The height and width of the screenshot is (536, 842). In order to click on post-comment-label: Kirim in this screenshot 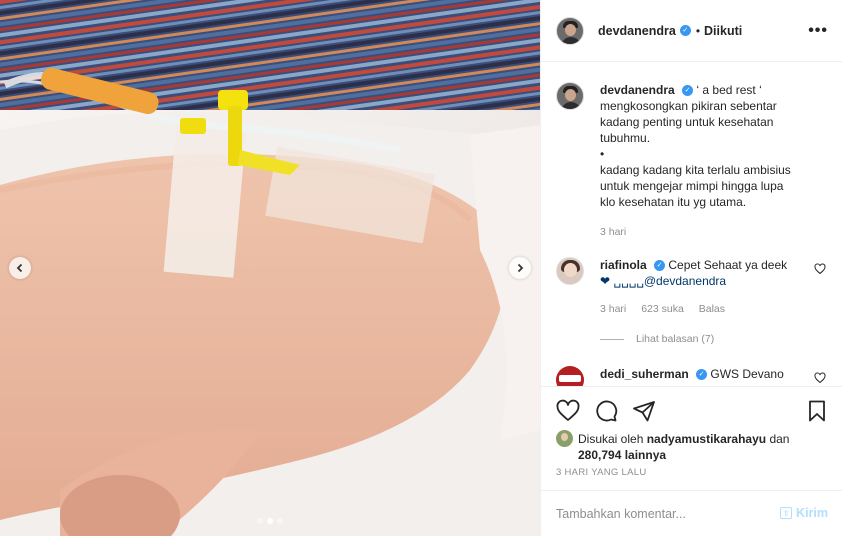, I will do `click(812, 513)`.